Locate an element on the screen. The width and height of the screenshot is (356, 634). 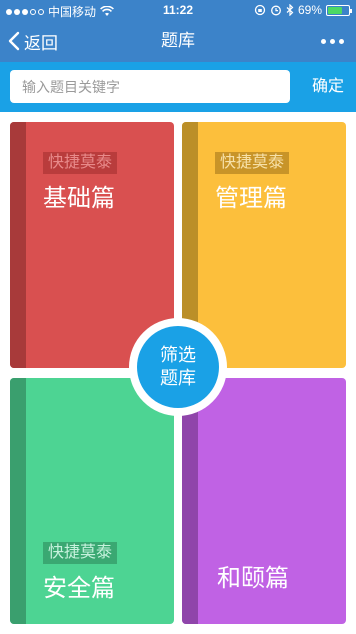
card-title: 和颐篇 is located at coordinates (253, 578).